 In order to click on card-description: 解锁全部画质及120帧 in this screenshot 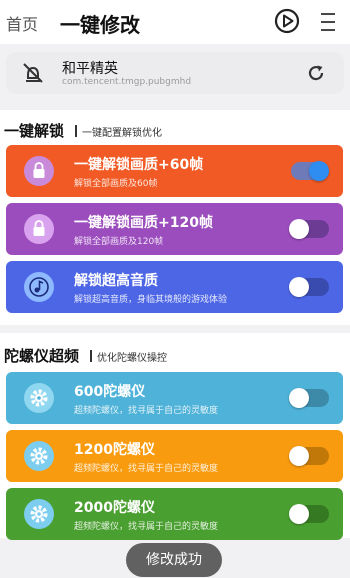, I will do `click(119, 242)`.